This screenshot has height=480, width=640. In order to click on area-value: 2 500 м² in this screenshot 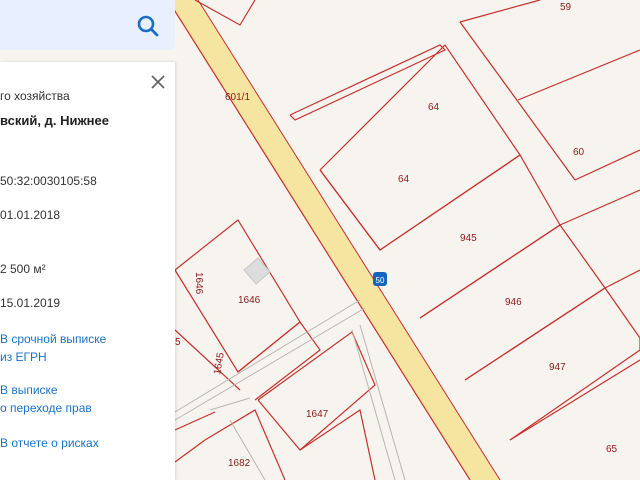, I will do `click(23, 269)`.